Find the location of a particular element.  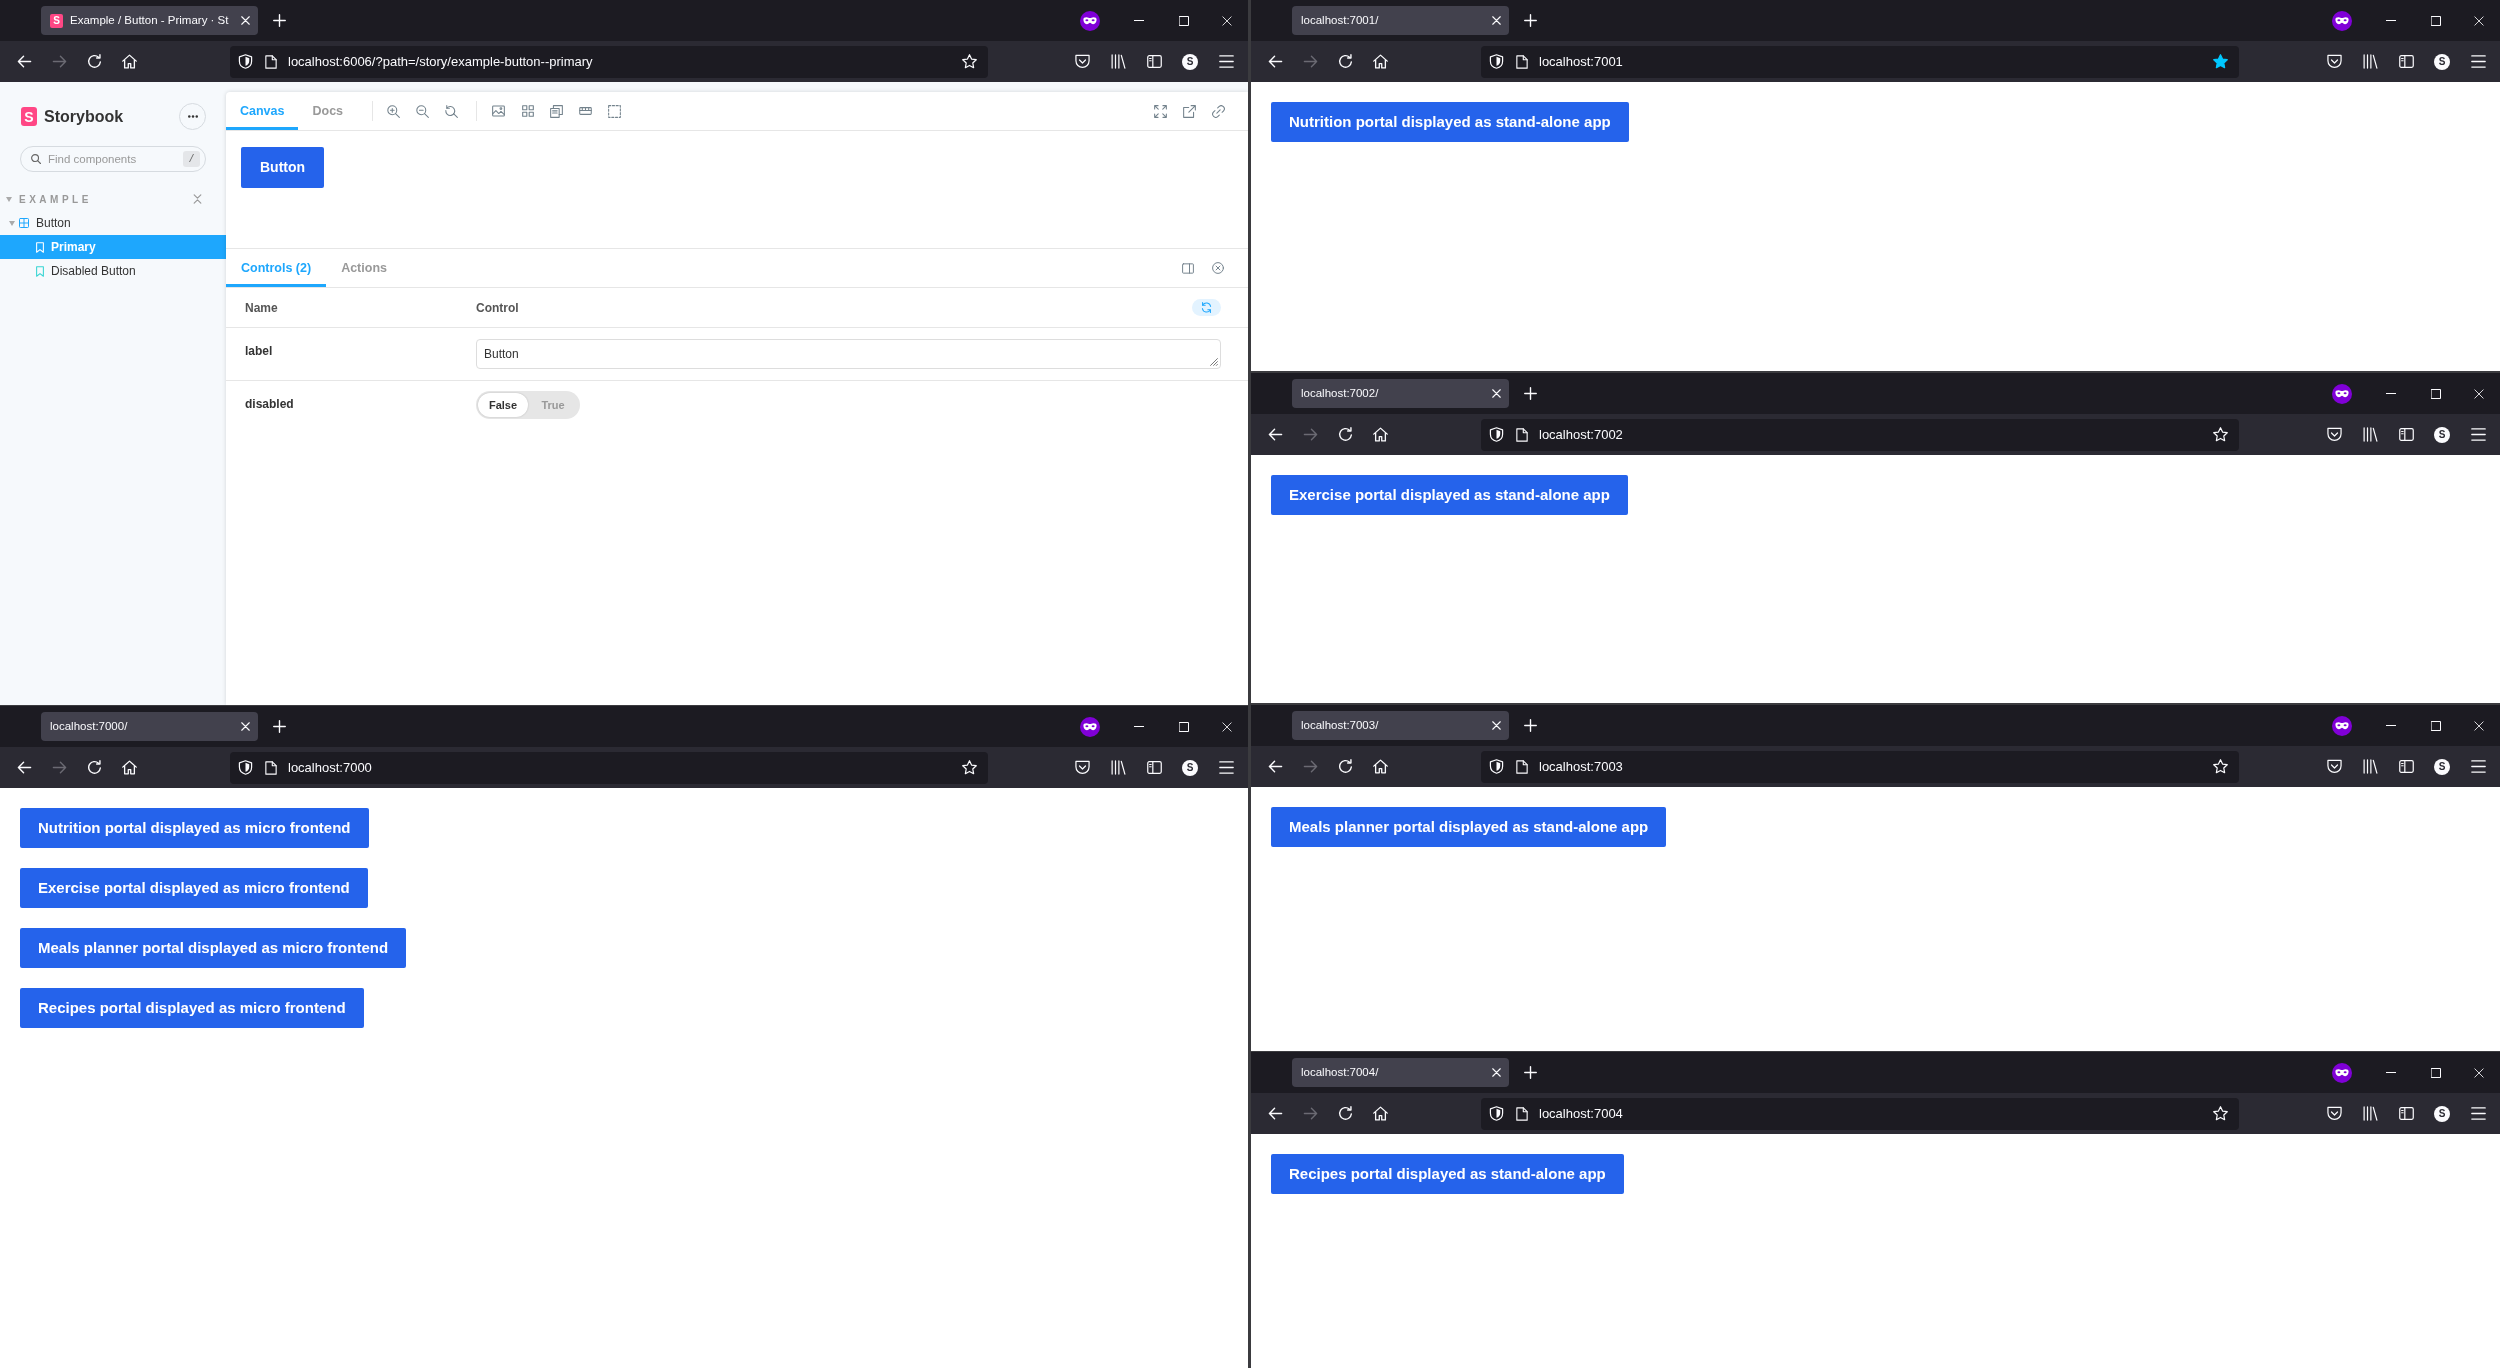

open-in-new-icon is located at coordinates (1189, 111).